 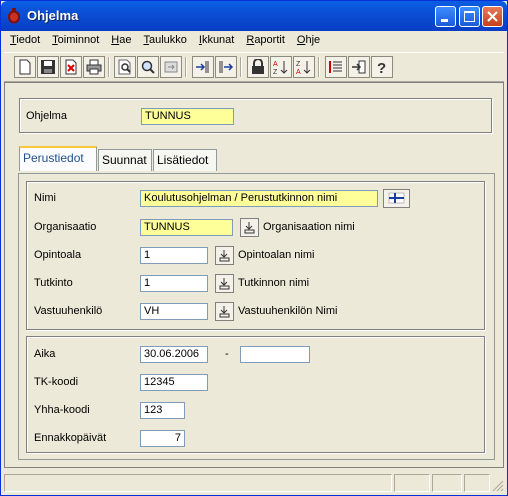 I want to click on close-button, so click(x=492, y=16).